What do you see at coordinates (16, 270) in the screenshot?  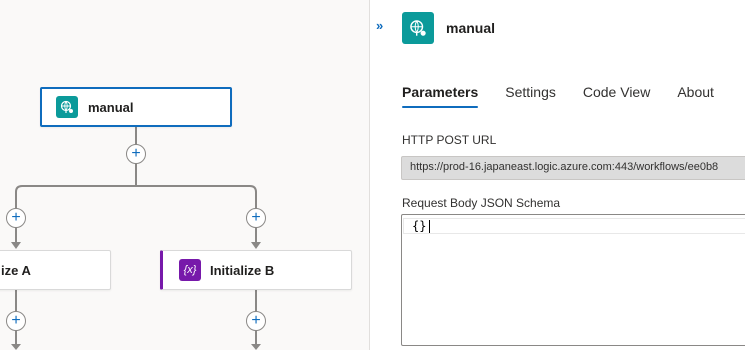 I see `action-card-label: ize A` at bounding box center [16, 270].